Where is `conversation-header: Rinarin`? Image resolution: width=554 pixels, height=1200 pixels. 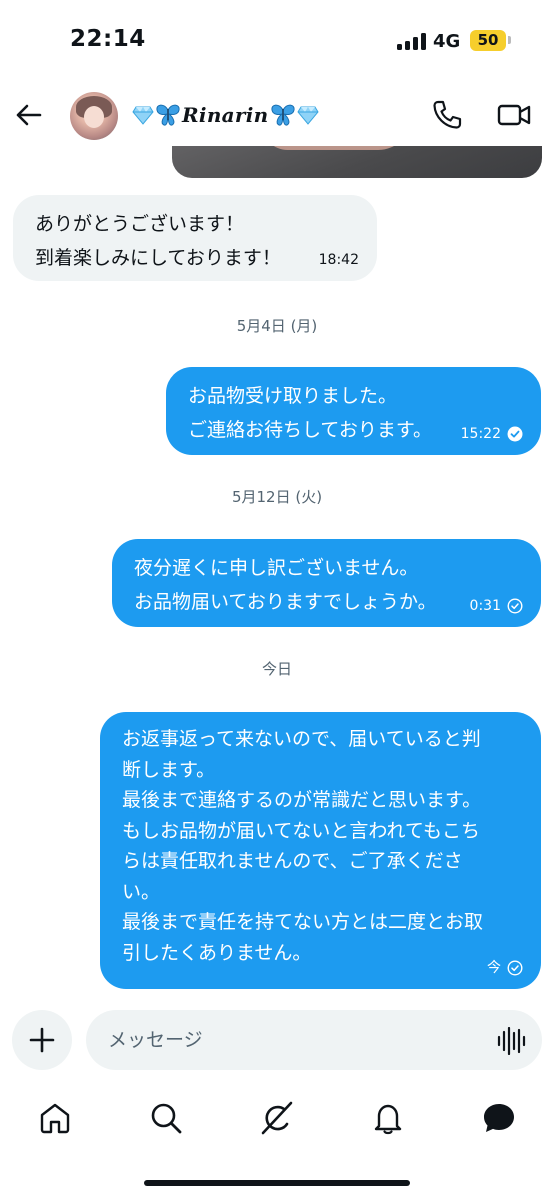 conversation-header: Rinarin is located at coordinates (277, 115).